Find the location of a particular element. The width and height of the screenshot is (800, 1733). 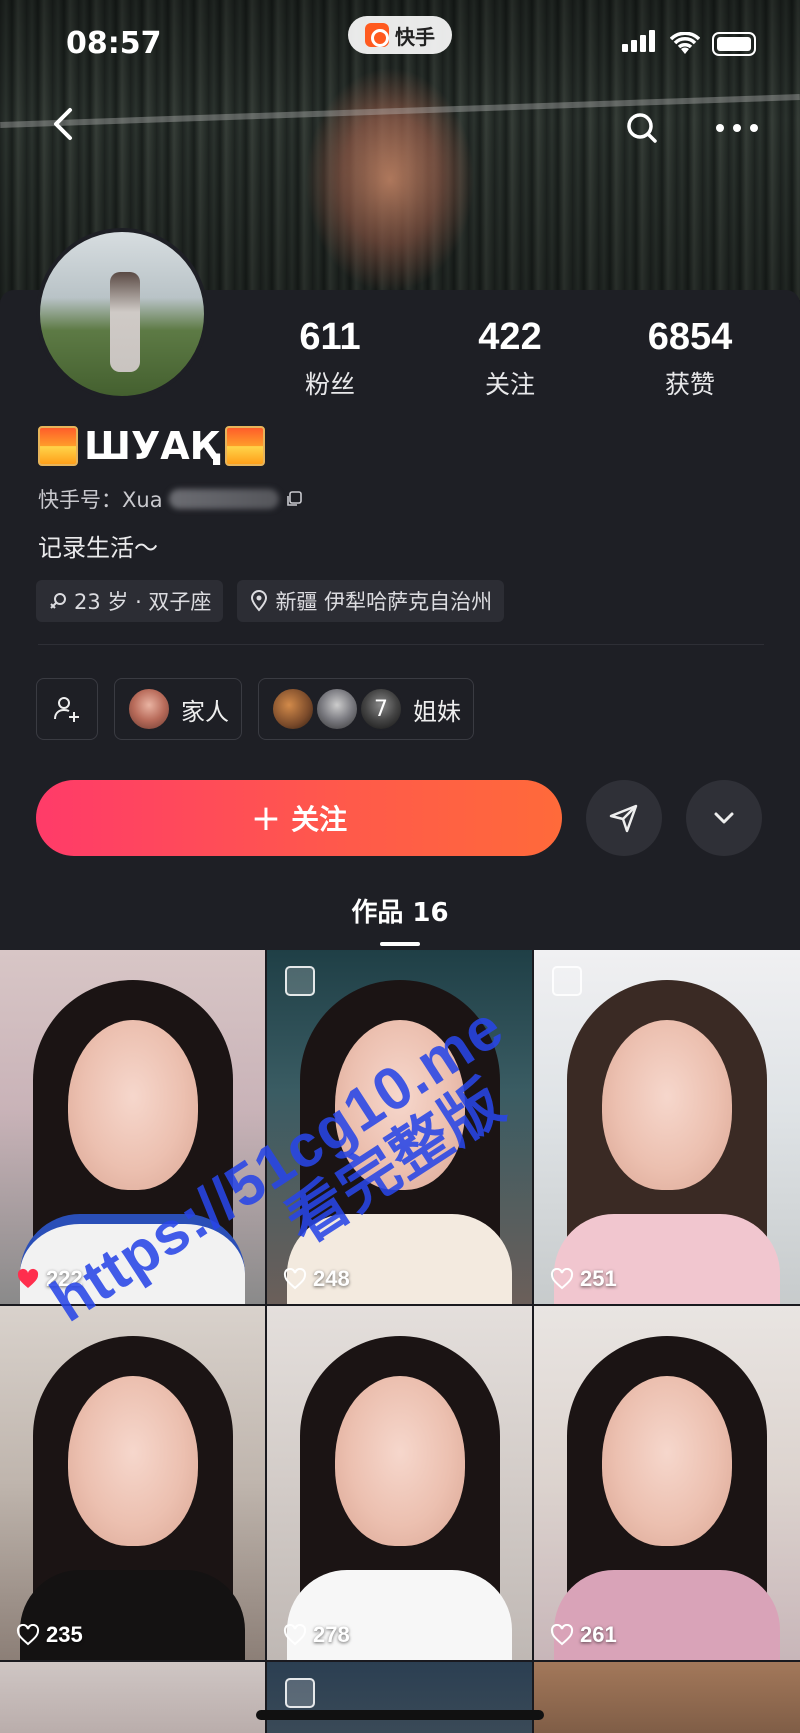

app-pill: 快手 is located at coordinates (400, 35).